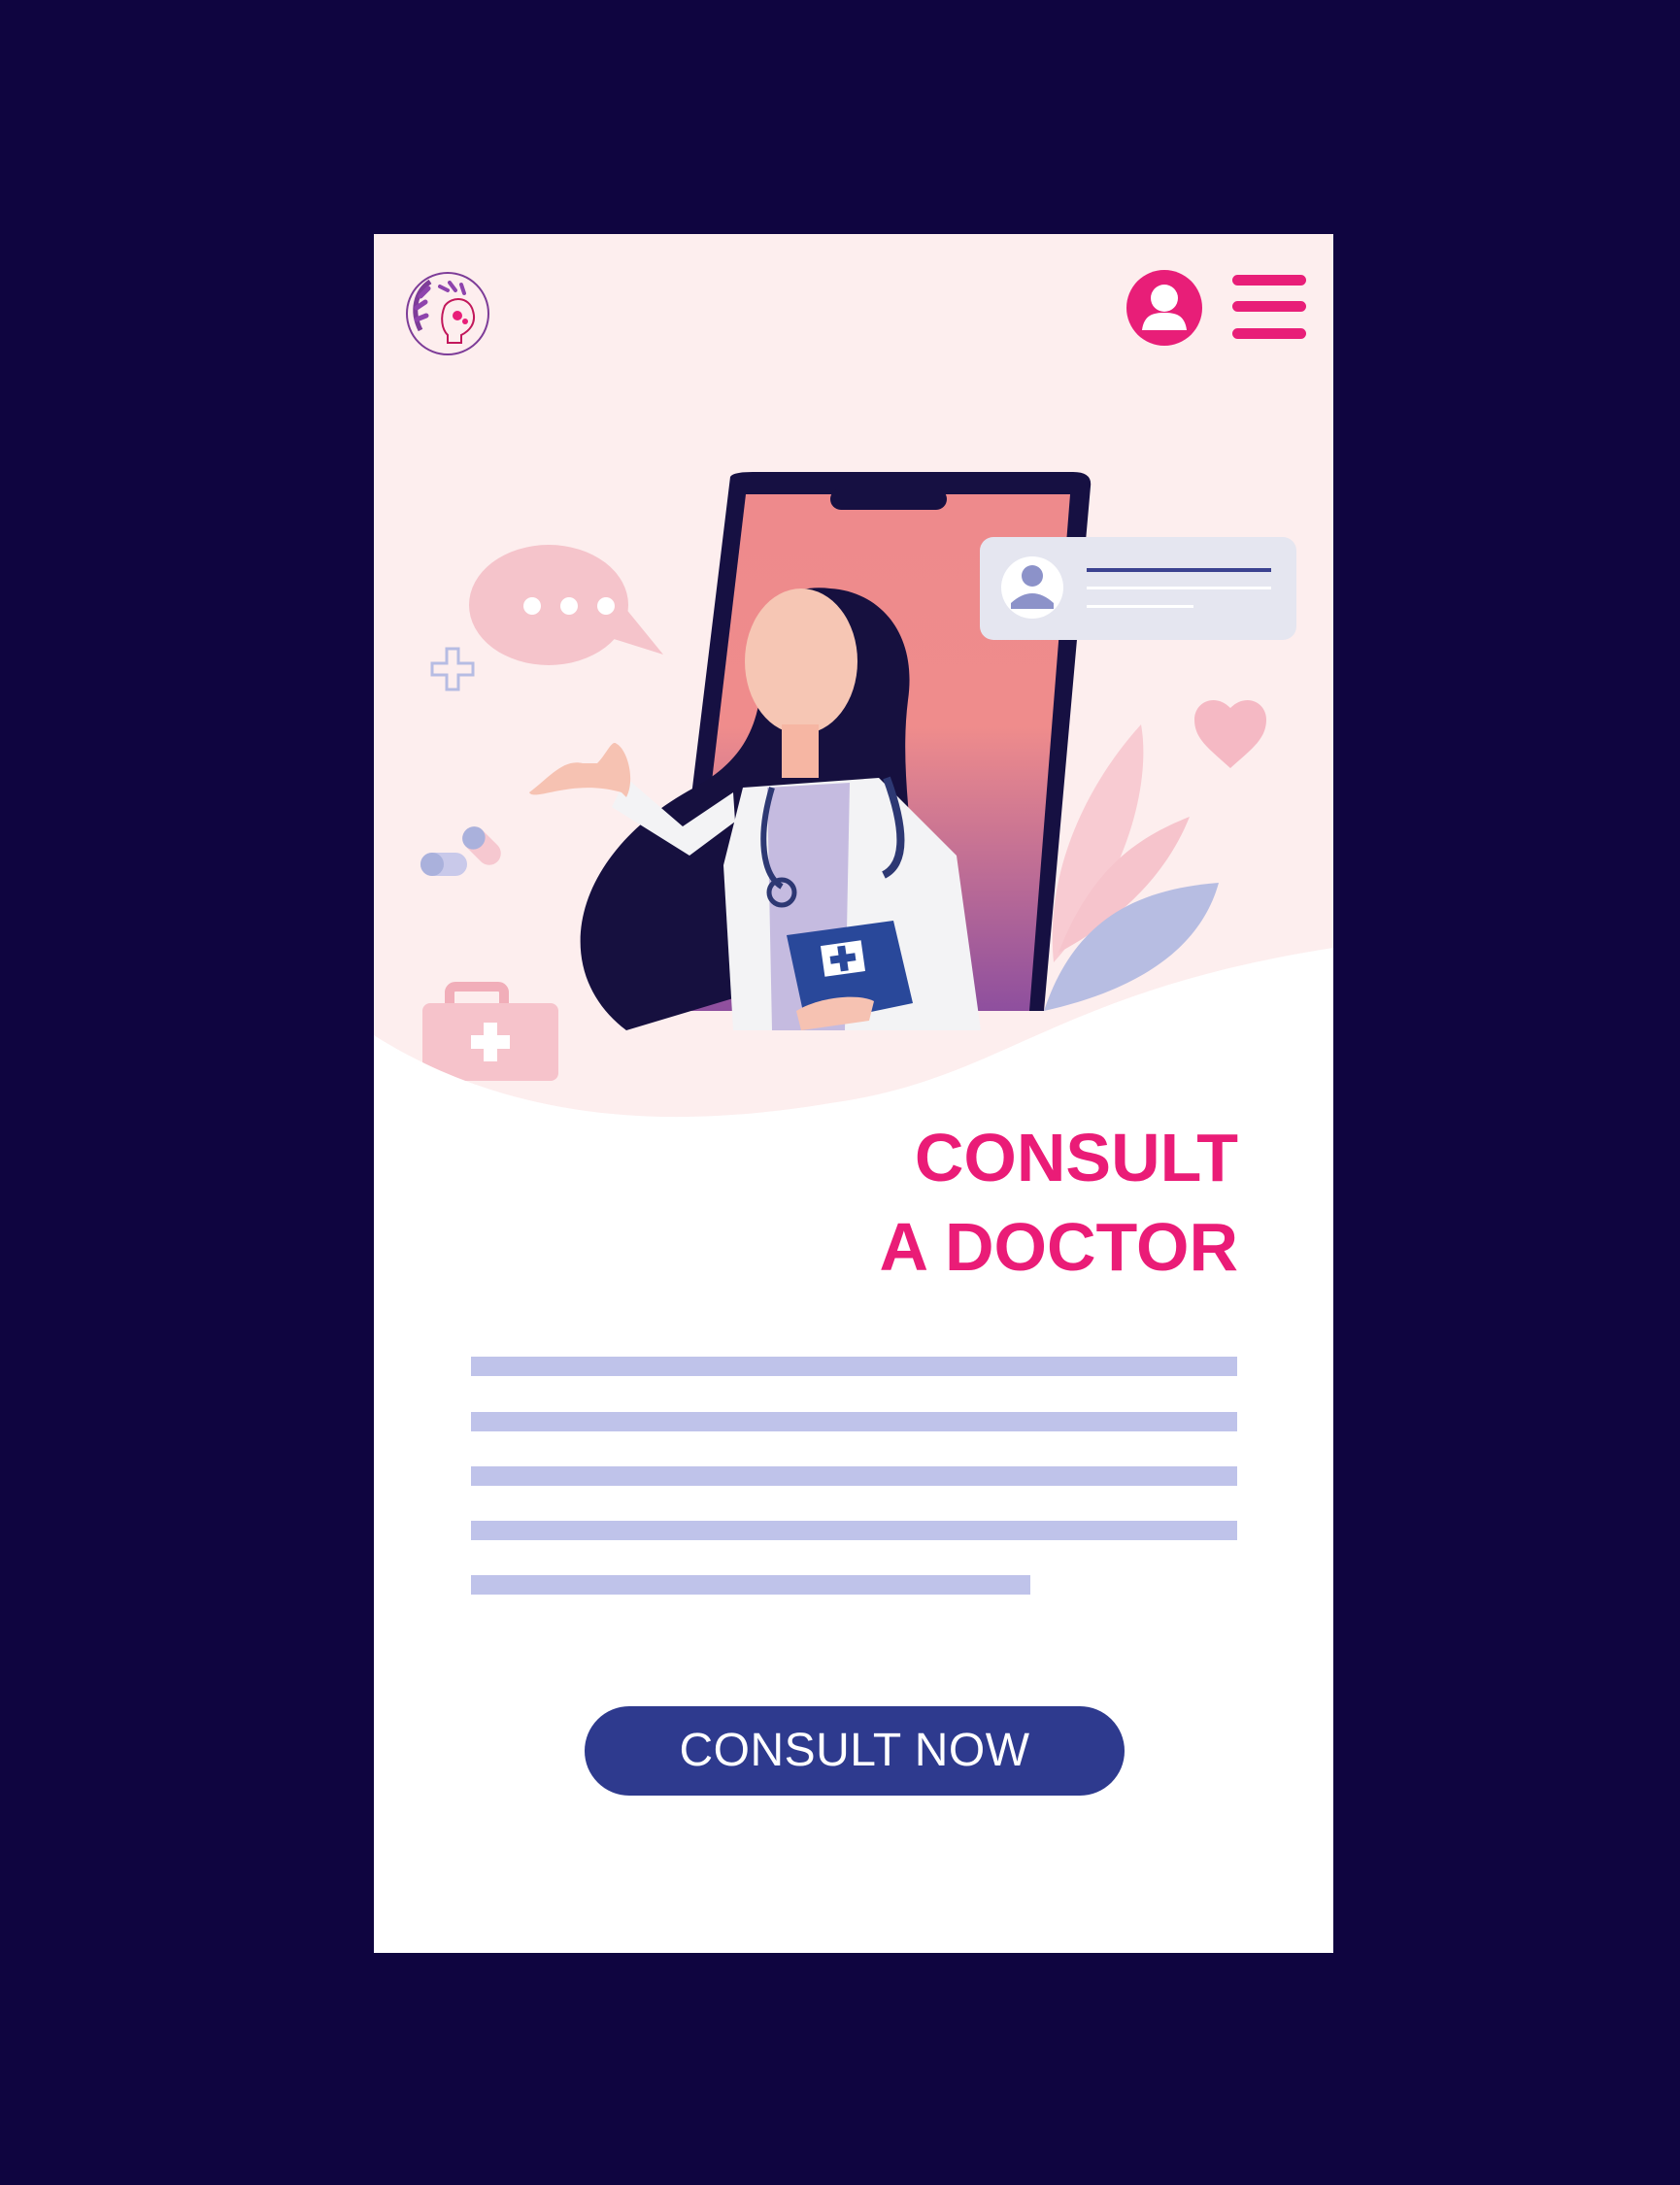 This screenshot has width=1680, height=2185. Describe the element at coordinates (447, 313) in the screenshot. I see `brain-logo-icon` at that location.